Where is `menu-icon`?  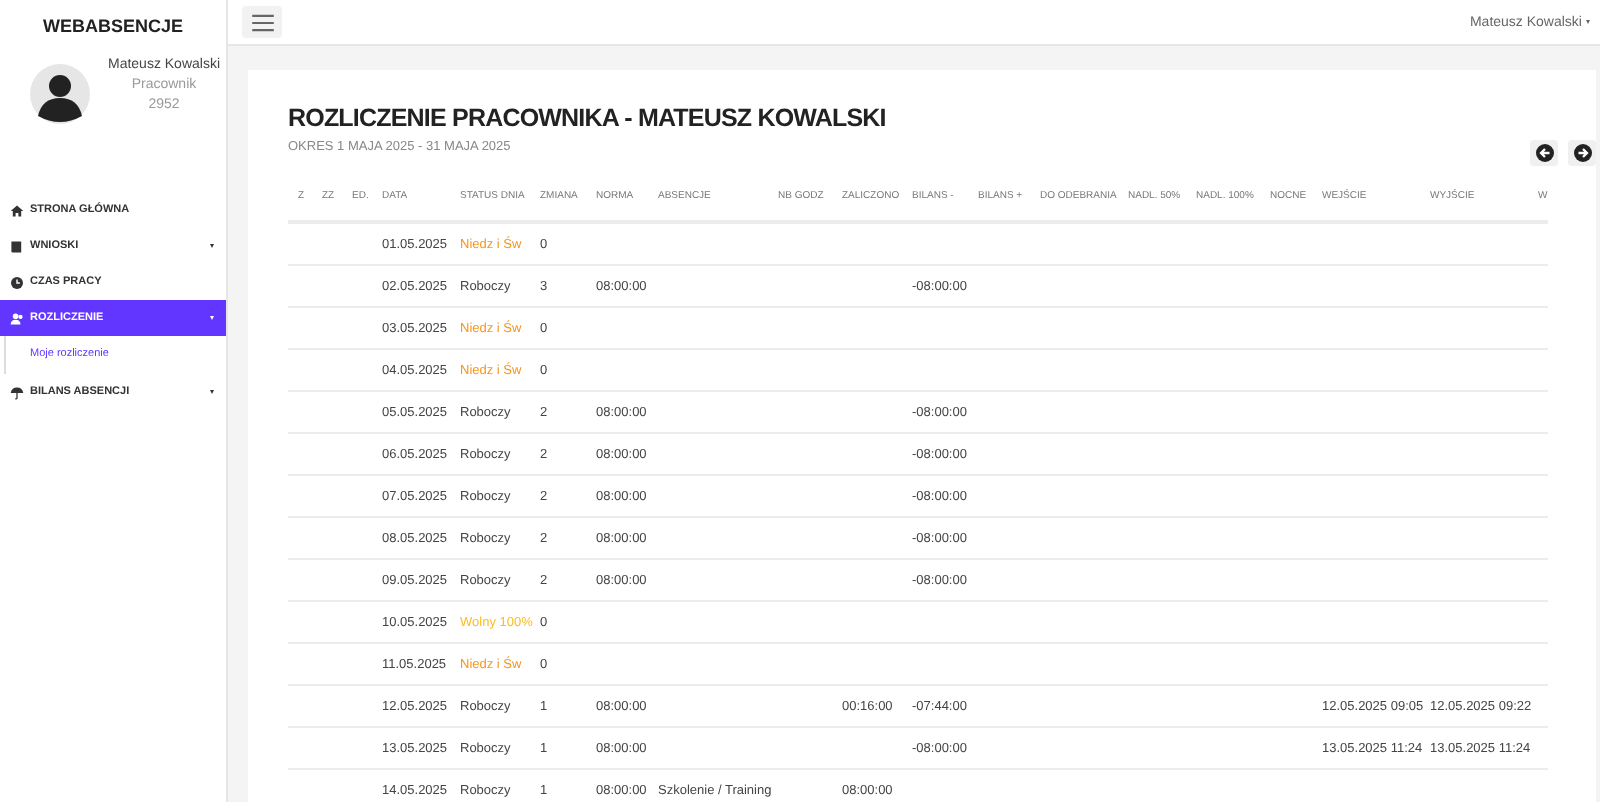 menu-icon is located at coordinates (262, 22).